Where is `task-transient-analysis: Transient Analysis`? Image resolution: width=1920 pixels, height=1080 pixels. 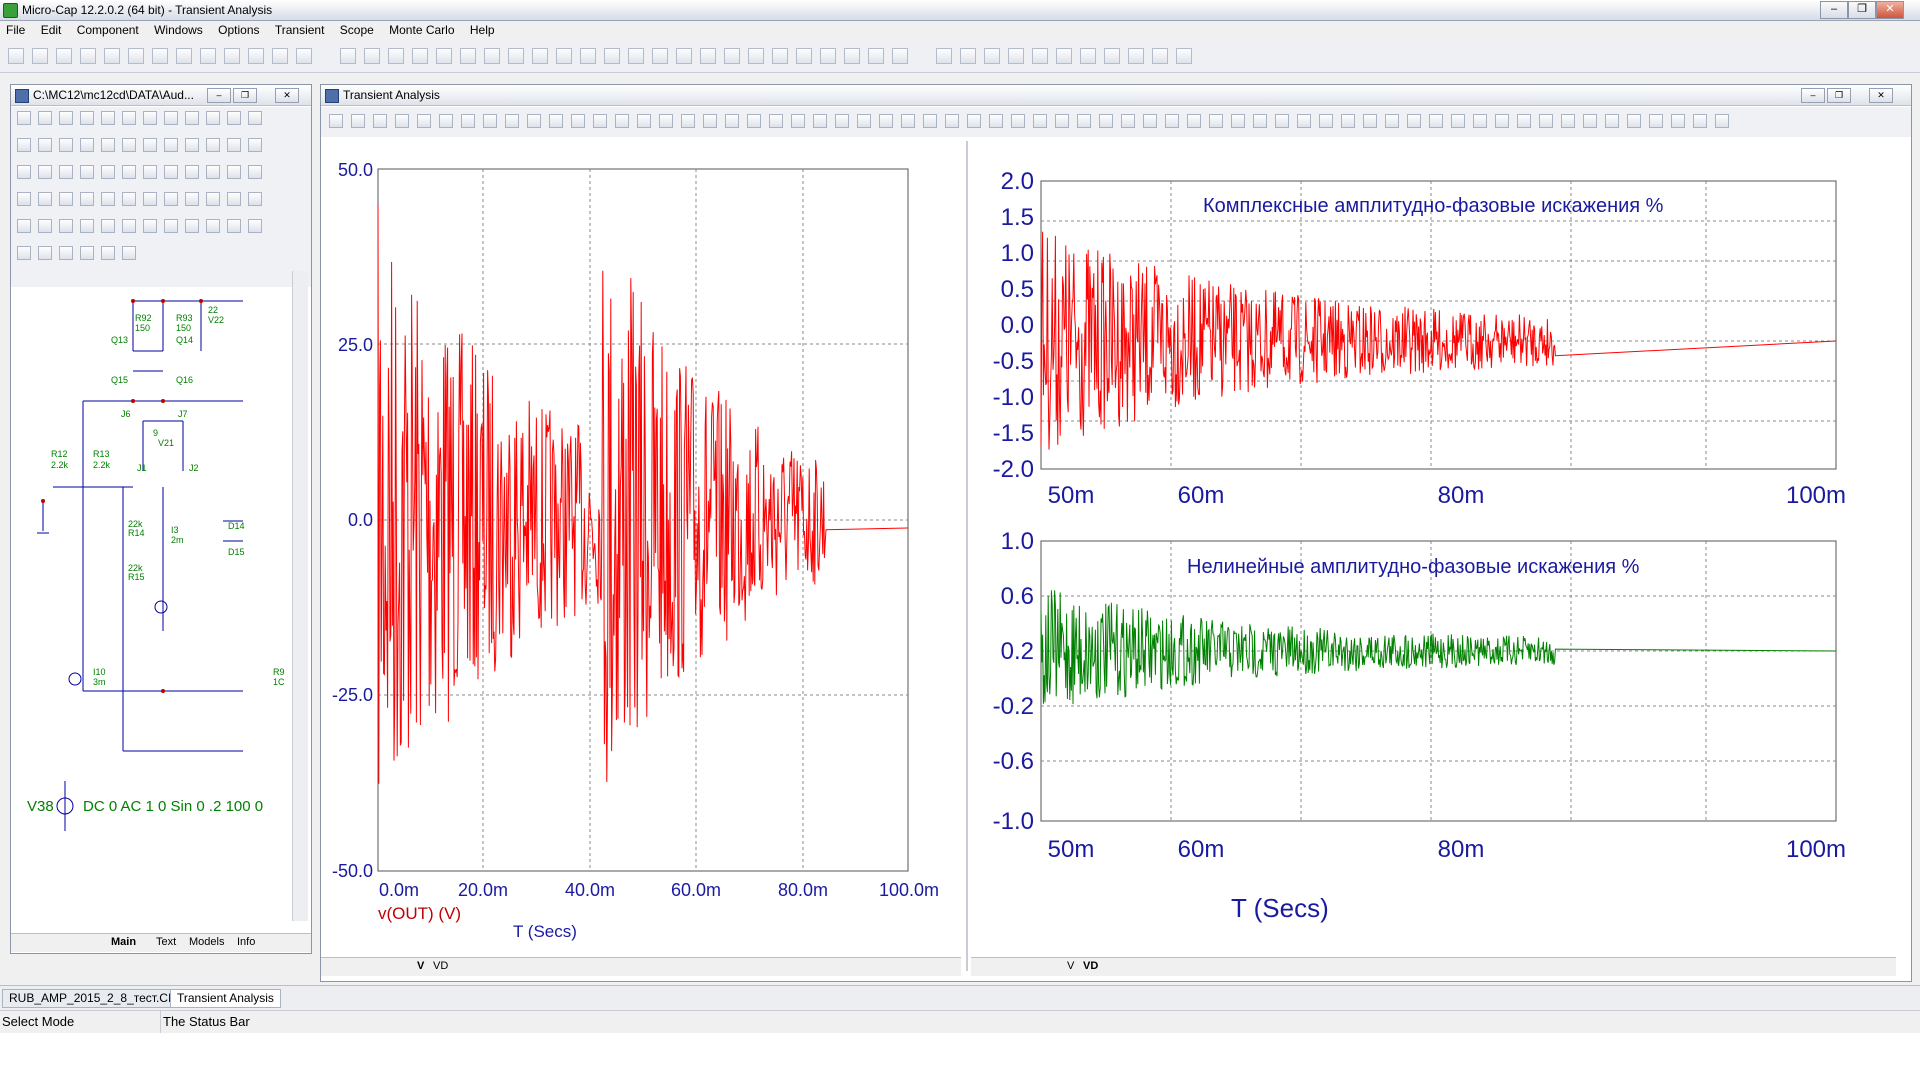 task-transient-analysis: Transient Analysis is located at coordinates (225, 998).